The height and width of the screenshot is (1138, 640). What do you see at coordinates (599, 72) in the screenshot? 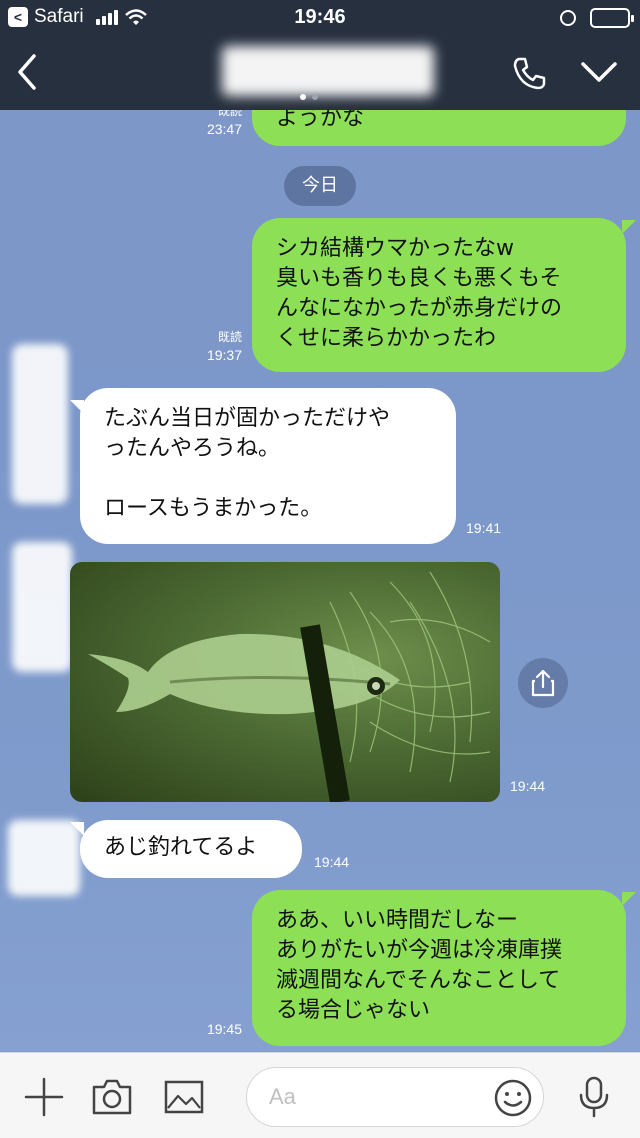
I see `chevron-down-icon` at bounding box center [599, 72].